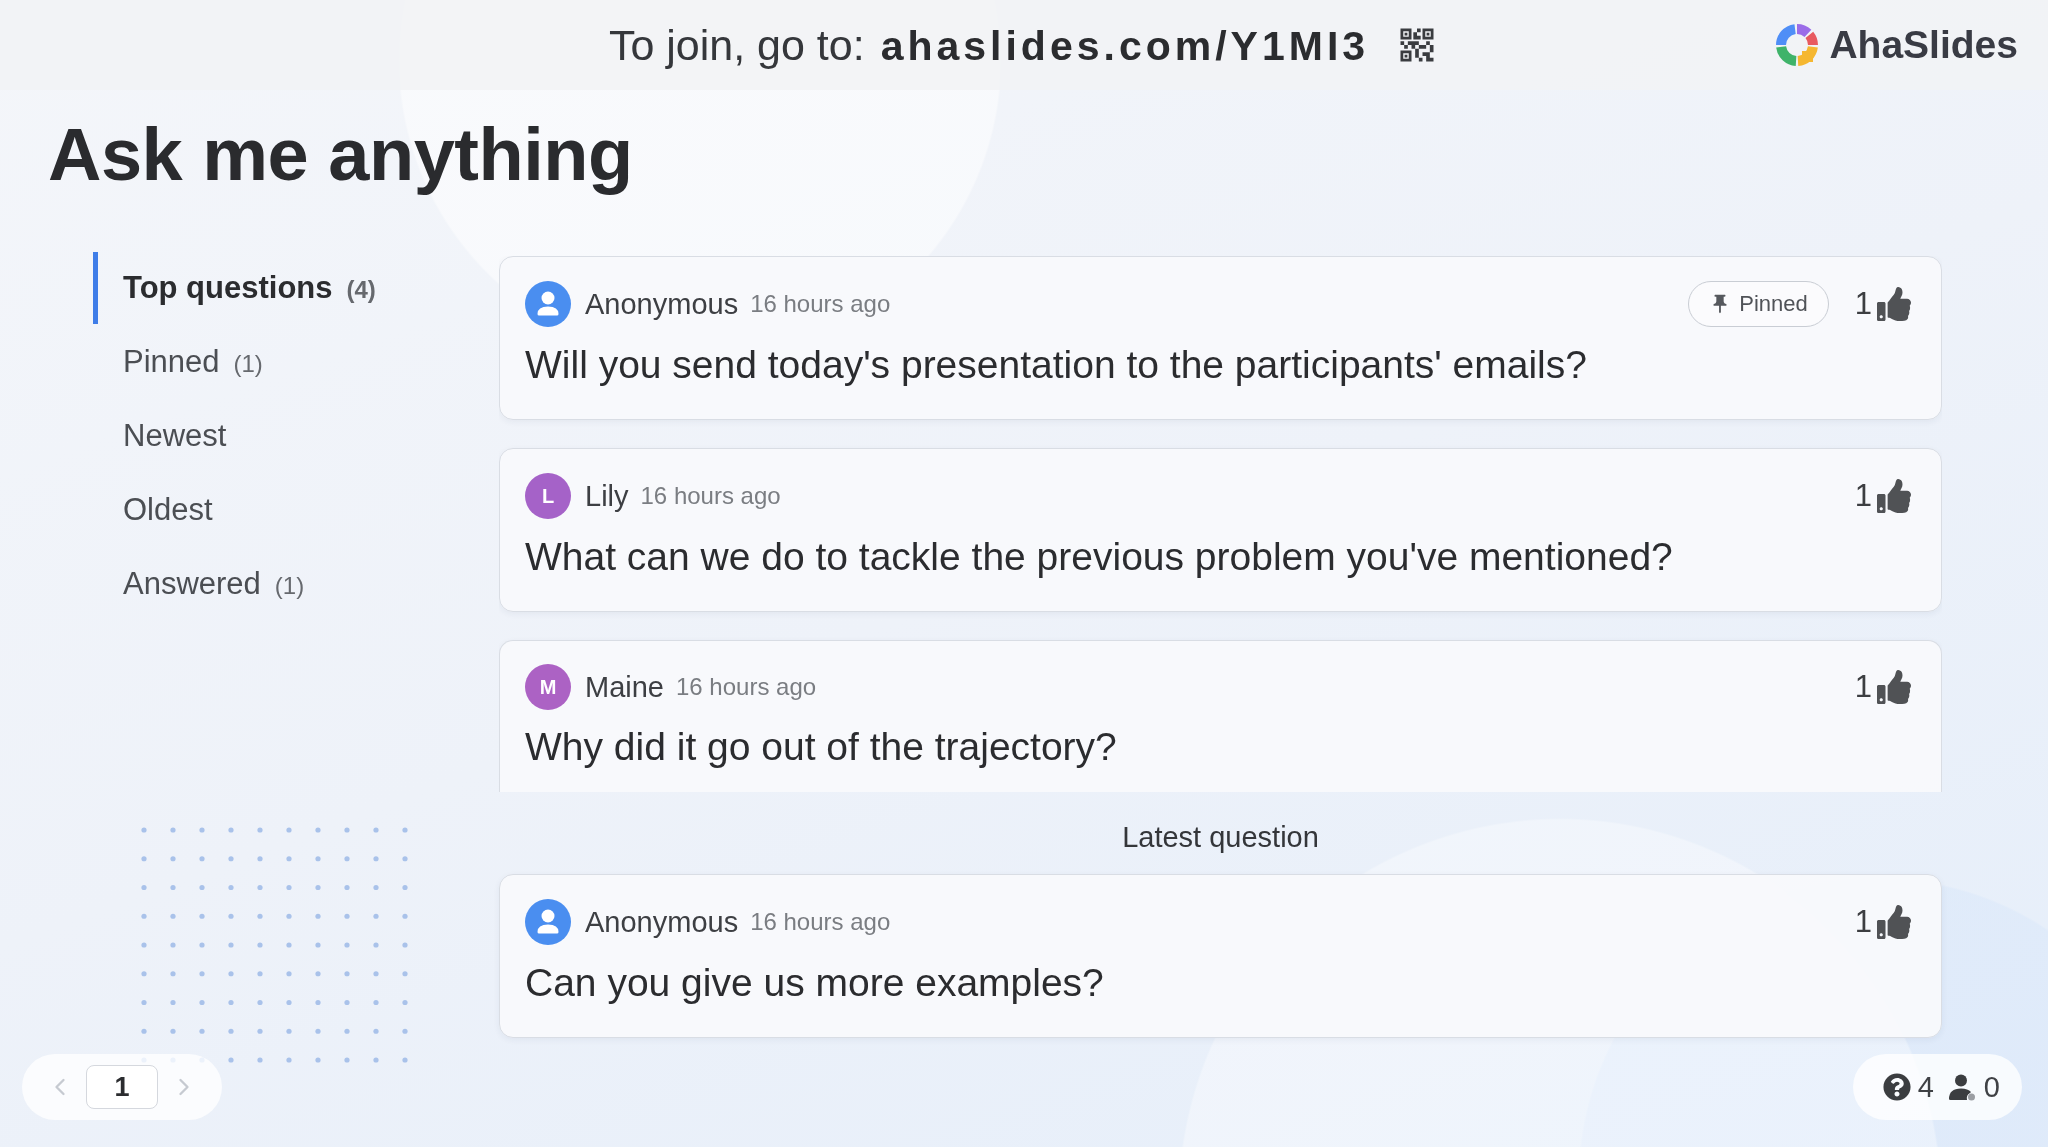  Describe the element at coordinates (548, 687) in the screenshot. I see `user-avatar: M` at that location.